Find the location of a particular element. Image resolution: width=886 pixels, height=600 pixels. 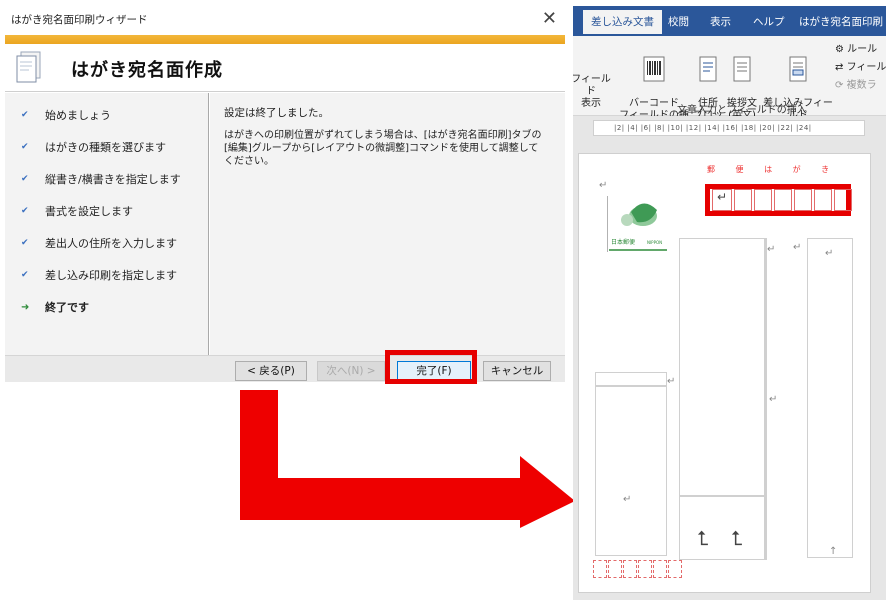

postage-stamp-image: 日本郵便 NIPPON is located at coordinates (638, 224).